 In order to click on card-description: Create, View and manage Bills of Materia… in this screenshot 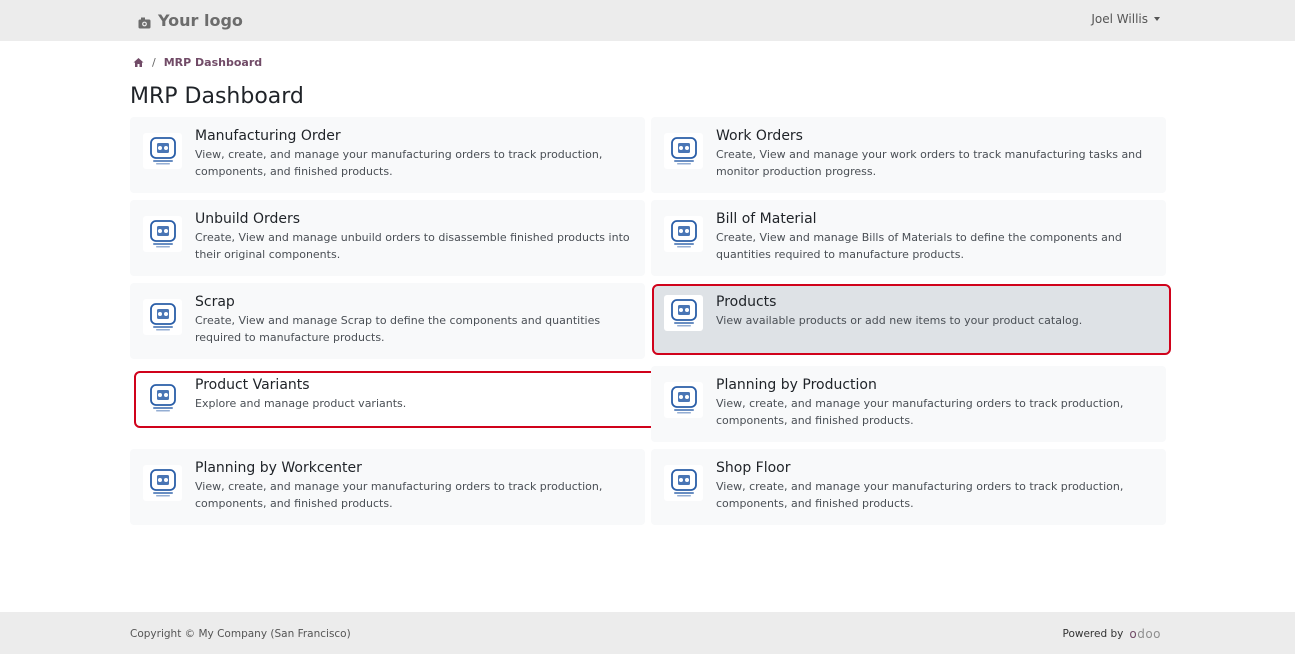, I will do `click(919, 246)`.